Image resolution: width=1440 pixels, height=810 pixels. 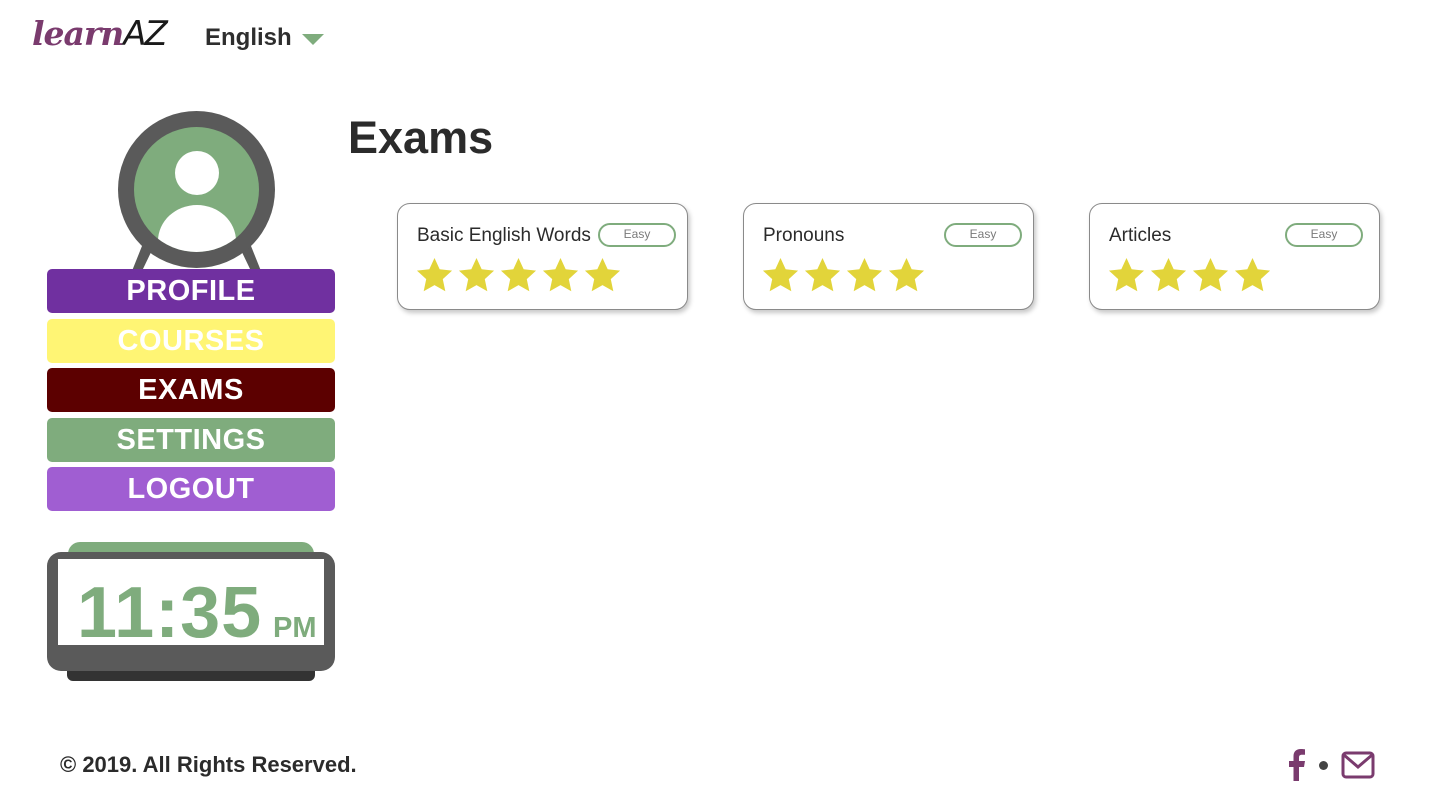 I want to click on exam-card: Basic English Words Easy, so click(x=542, y=256).